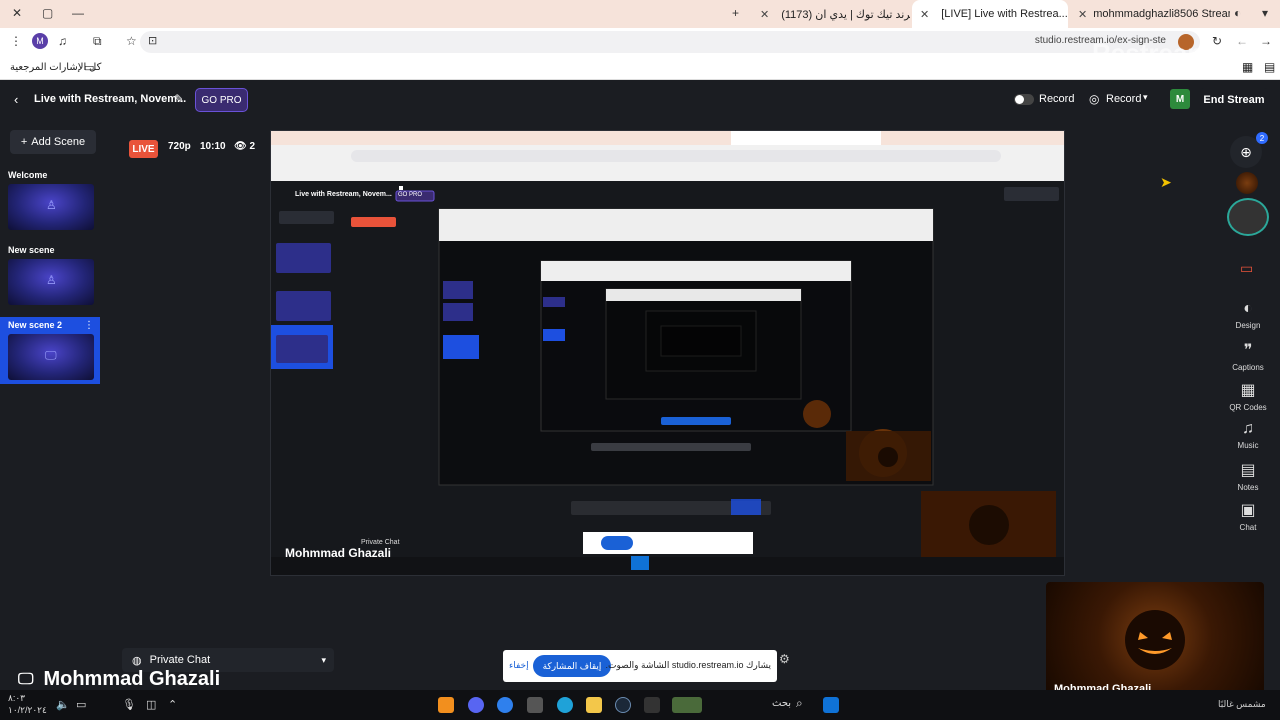  I want to click on tab-stream: ✕ mohmmadghazli8506 Stream, so click(1150, 14).